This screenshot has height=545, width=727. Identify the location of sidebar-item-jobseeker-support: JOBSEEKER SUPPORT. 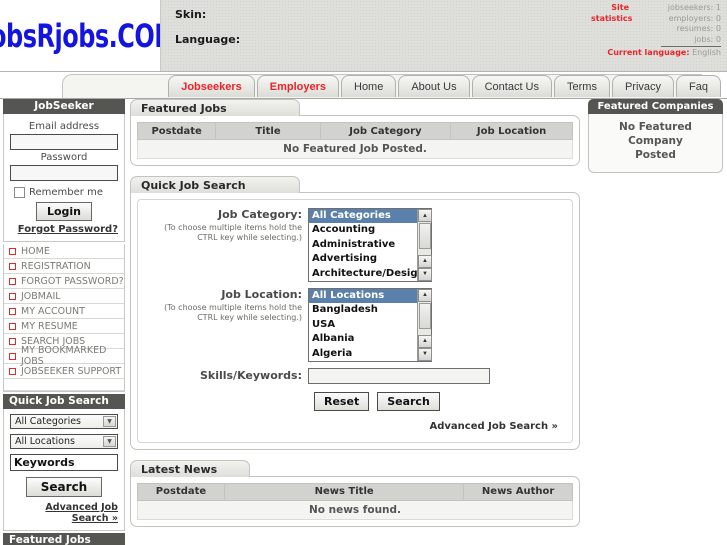
(64, 371).